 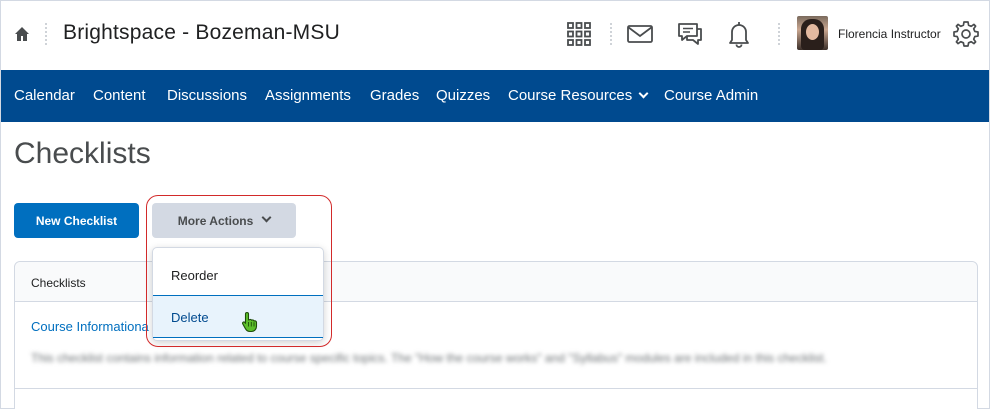 I want to click on bell-icon, so click(x=739, y=34).